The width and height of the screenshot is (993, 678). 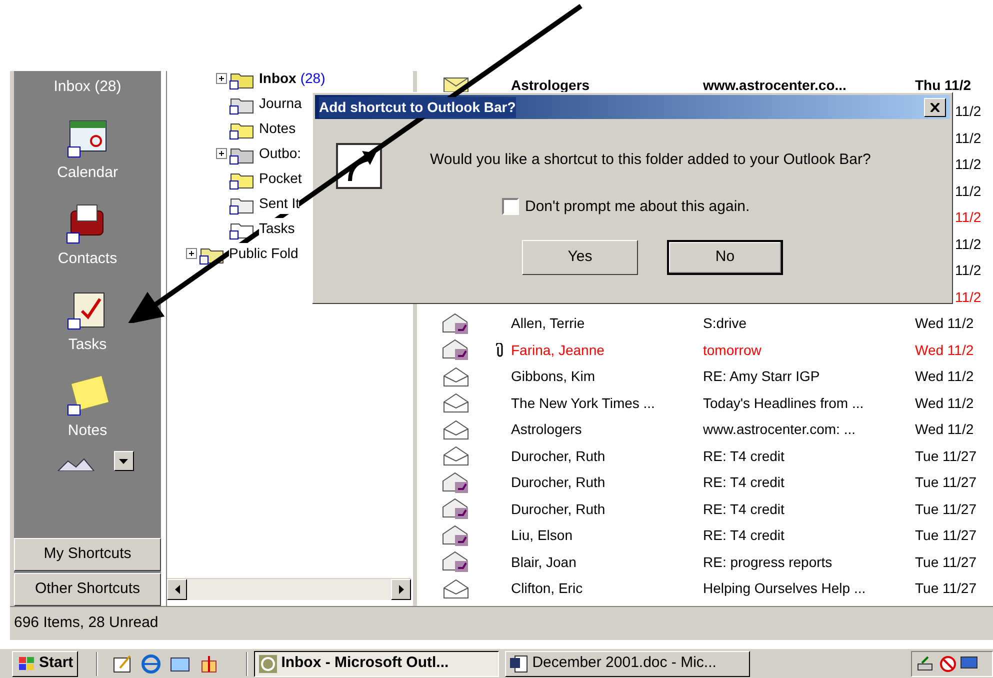 I want to click on sender-cell: Farina, Jeanne, so click(x=557, y=350).